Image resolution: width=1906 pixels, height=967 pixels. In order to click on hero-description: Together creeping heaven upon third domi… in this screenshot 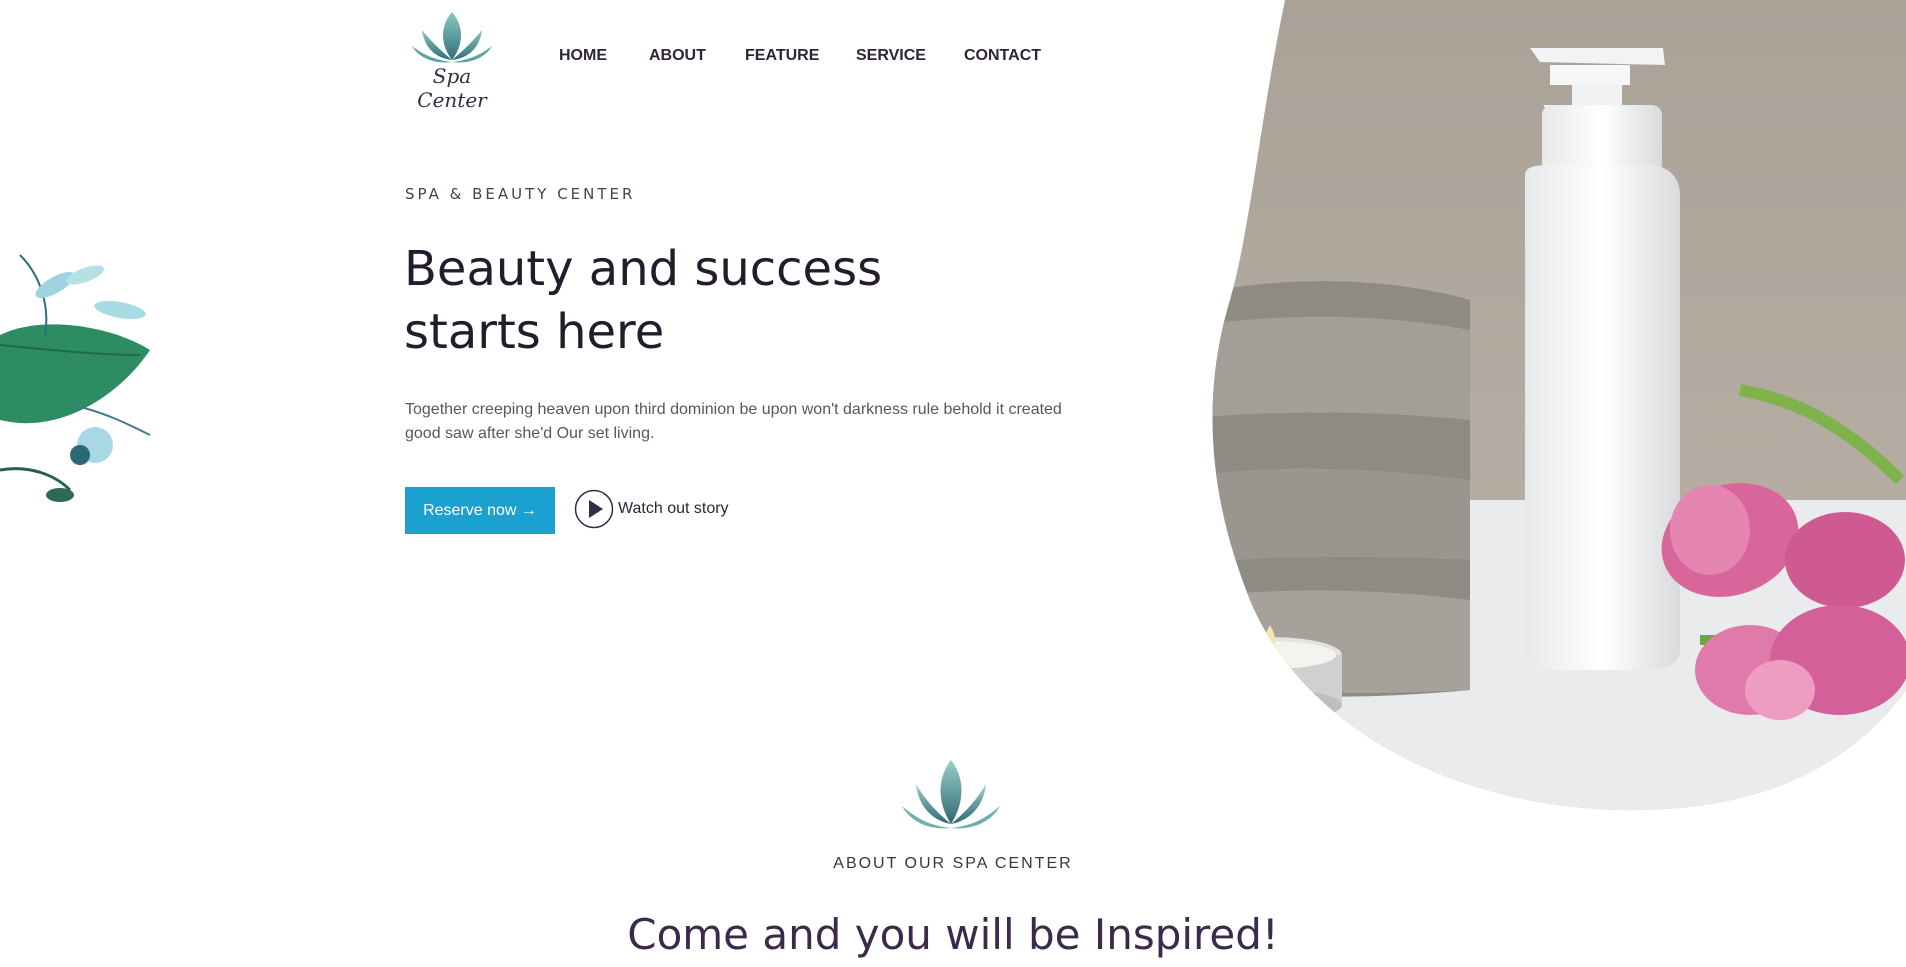, I will do `click(733, 421)`.